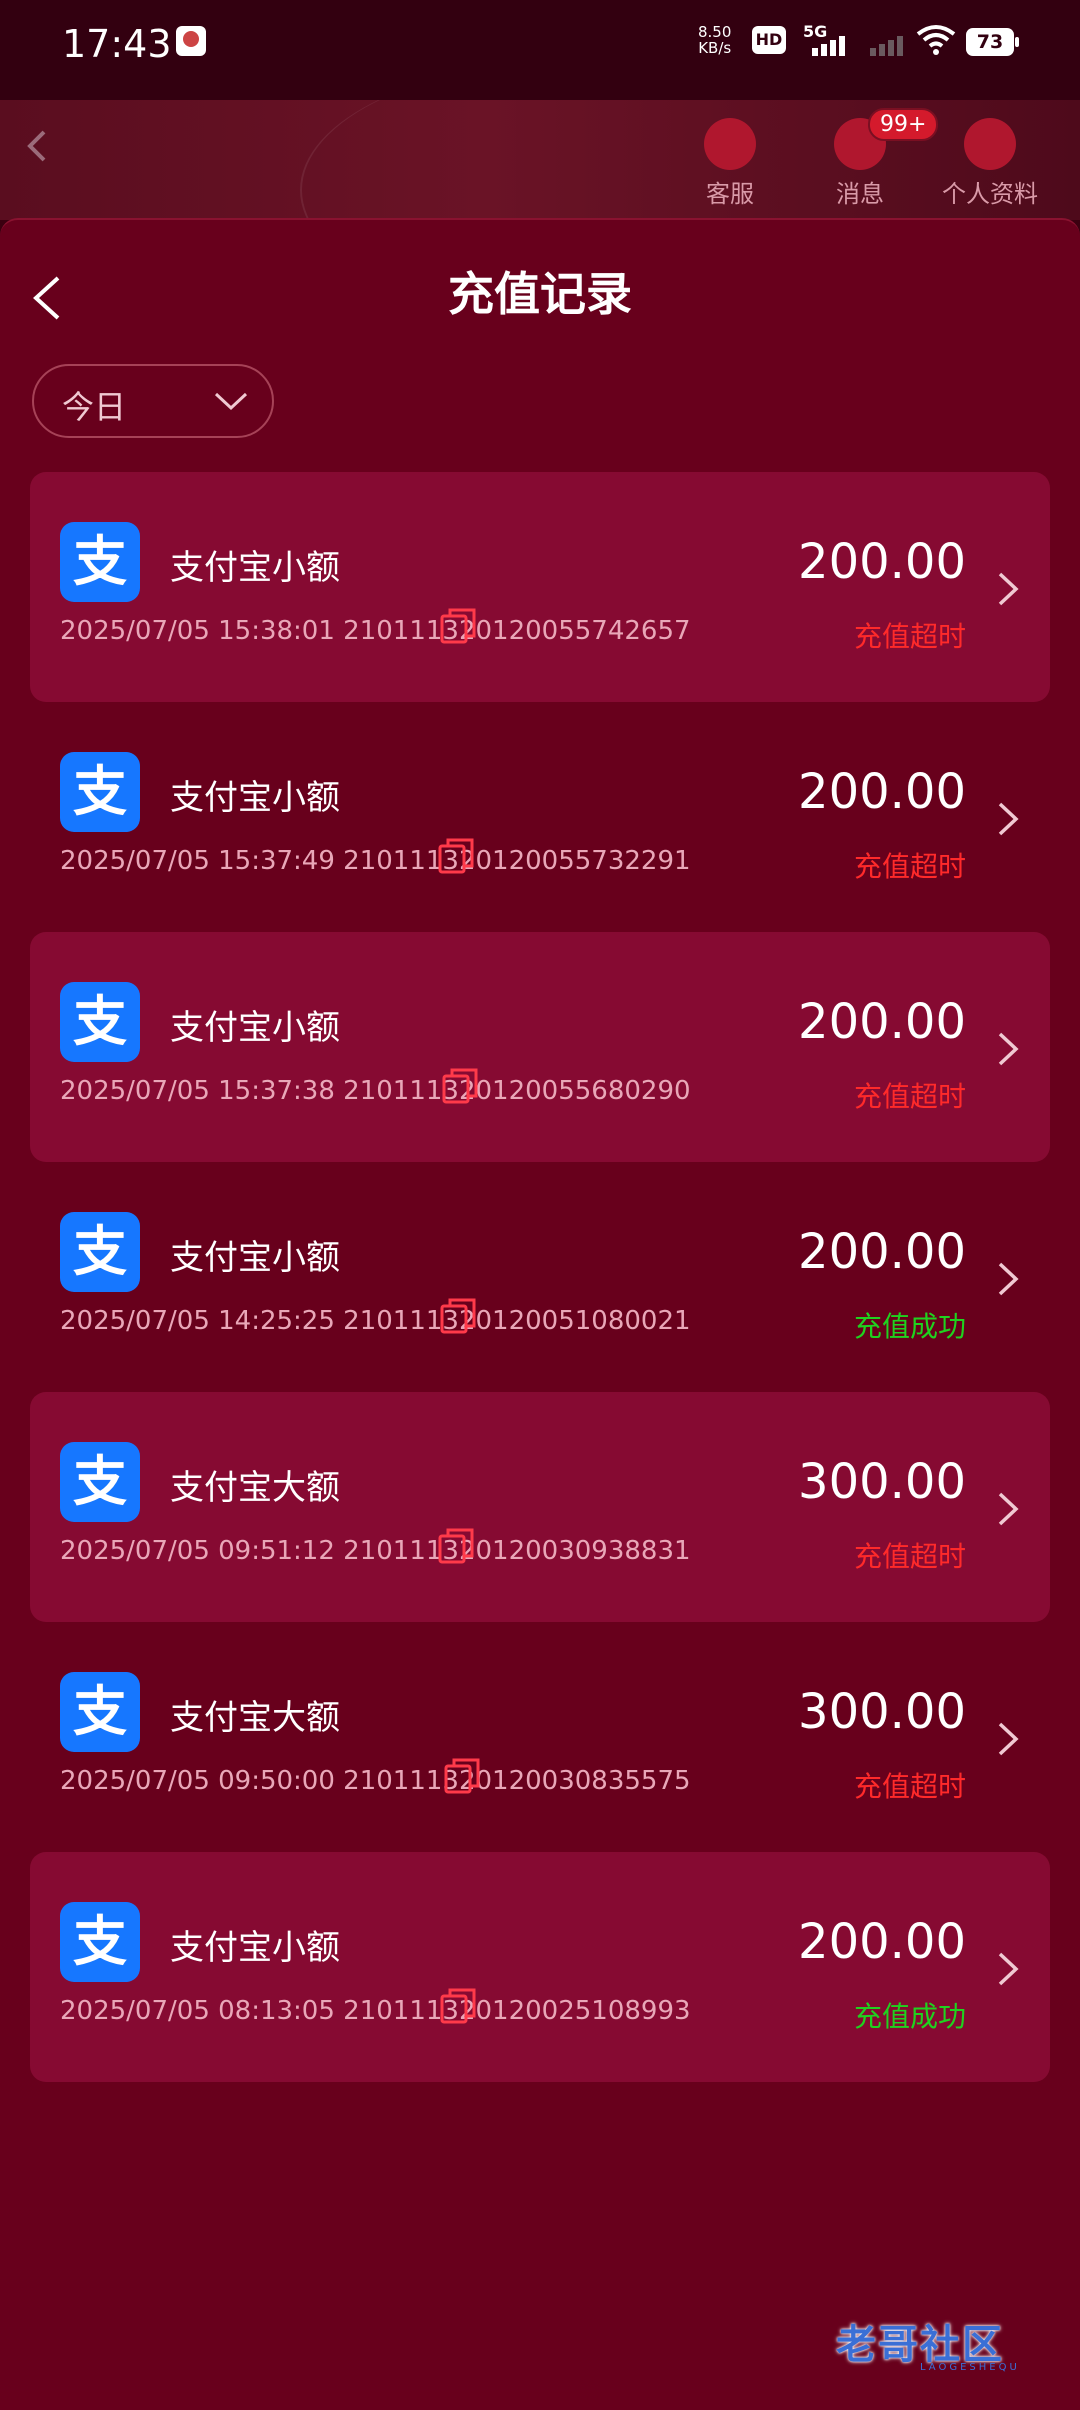 This screenshot has height=2410, width=1080. I want to click on date-filter-label: 今日, so click(94, 407).